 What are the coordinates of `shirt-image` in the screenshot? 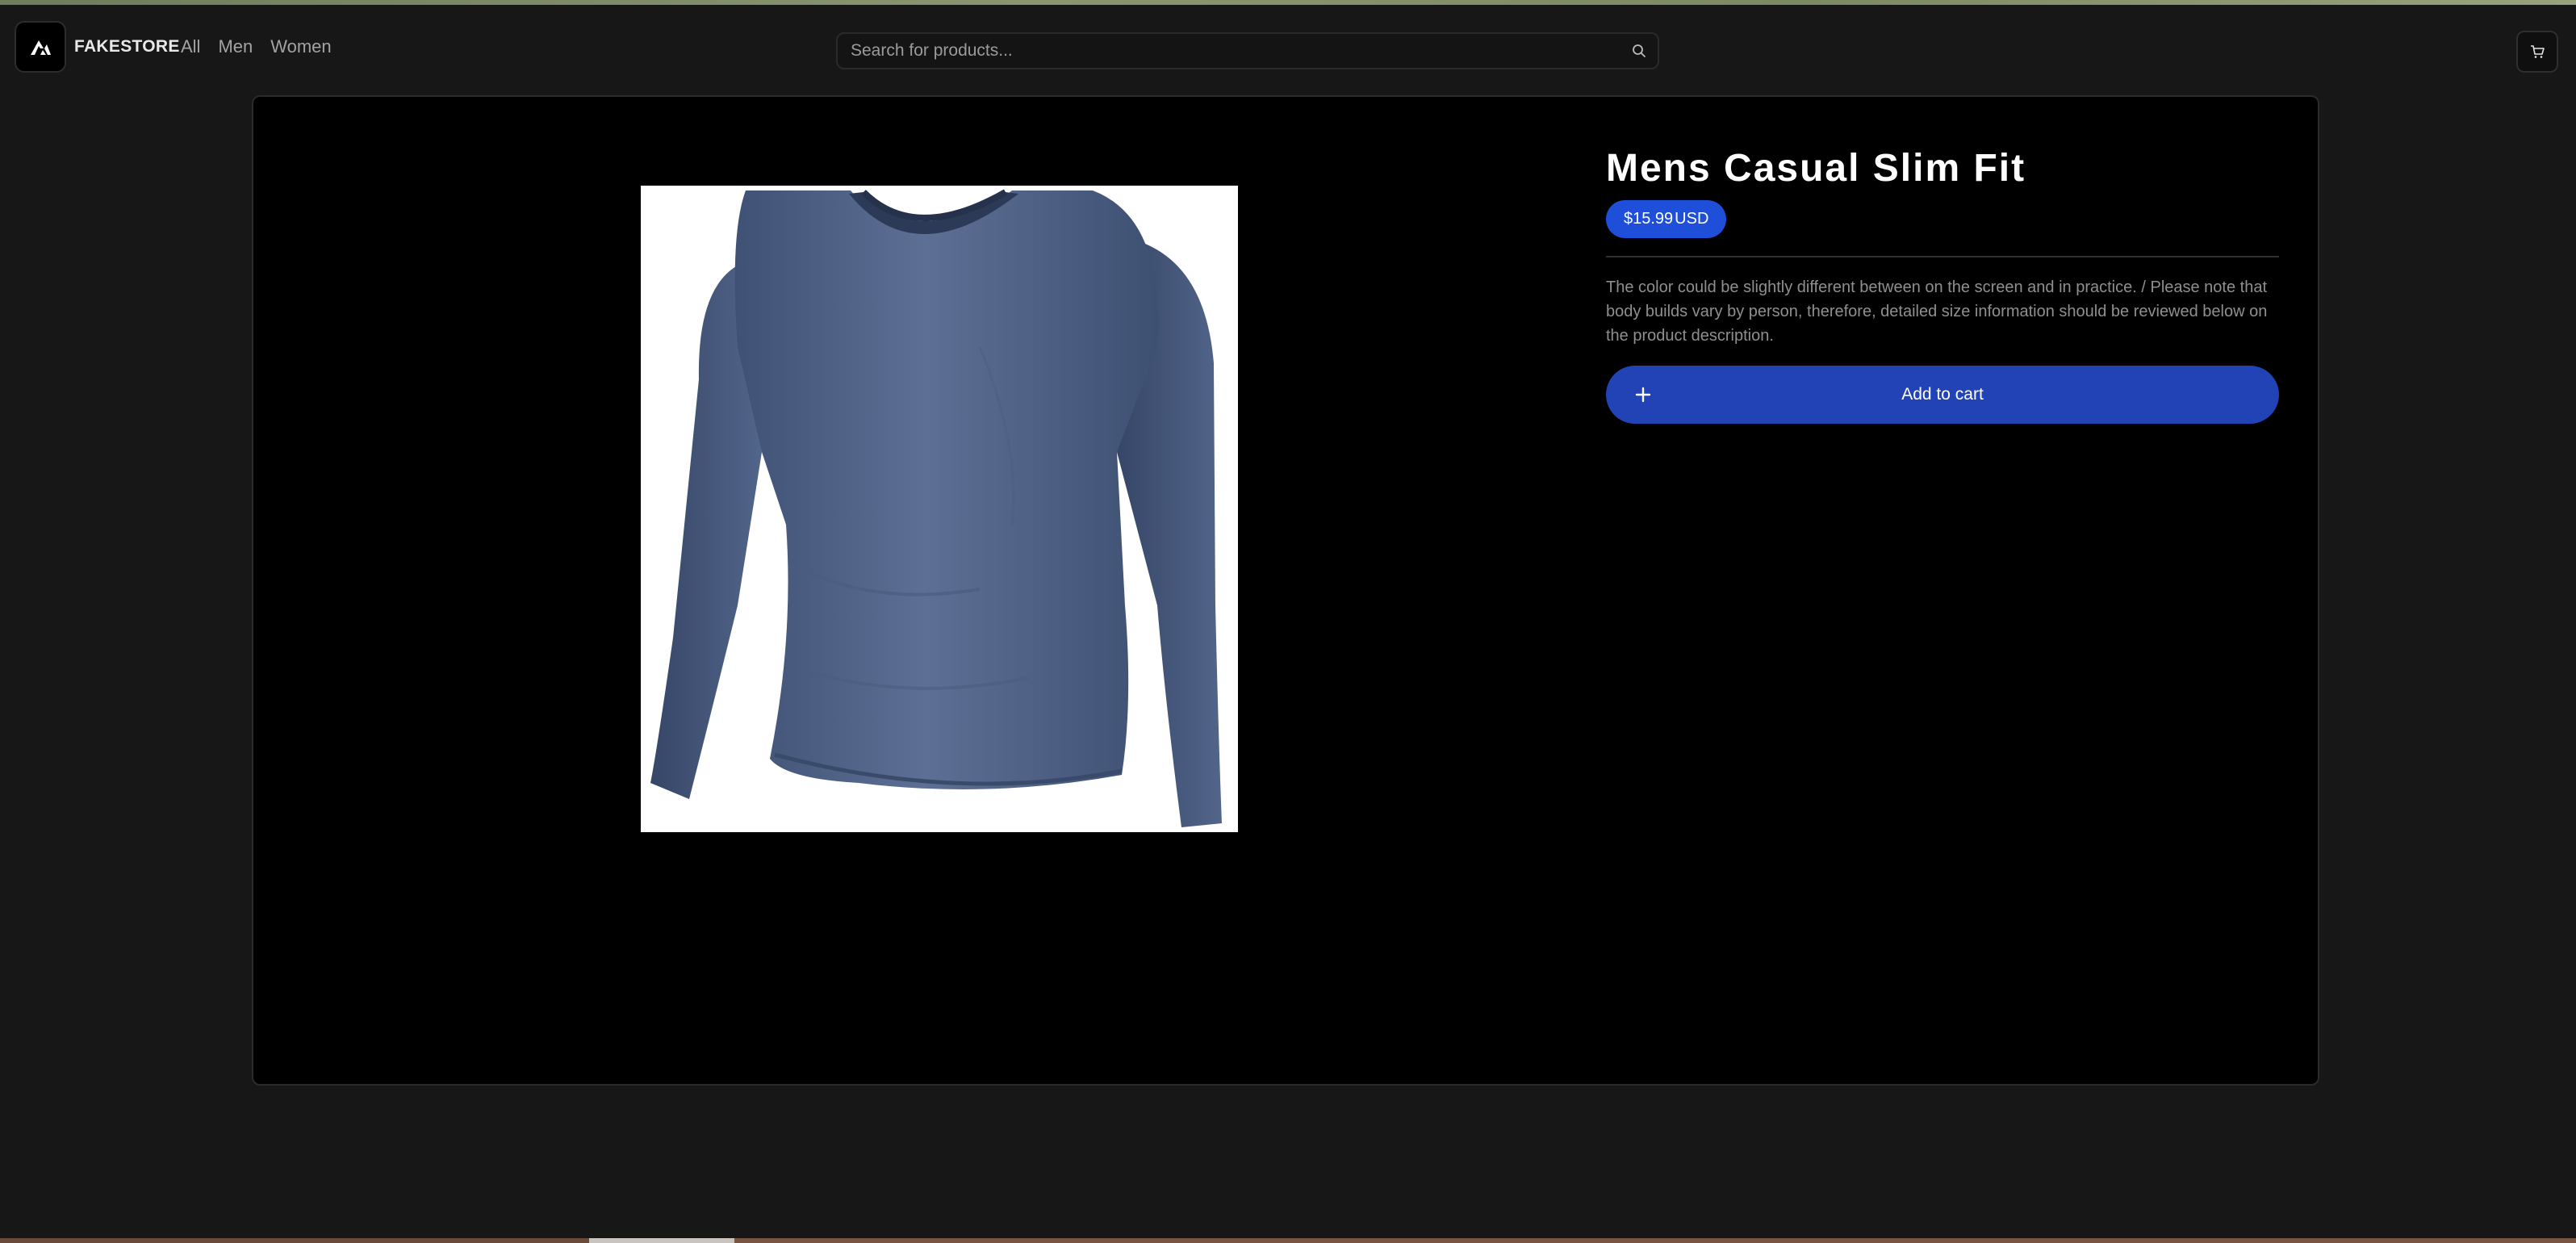 It's located at (939, 509).